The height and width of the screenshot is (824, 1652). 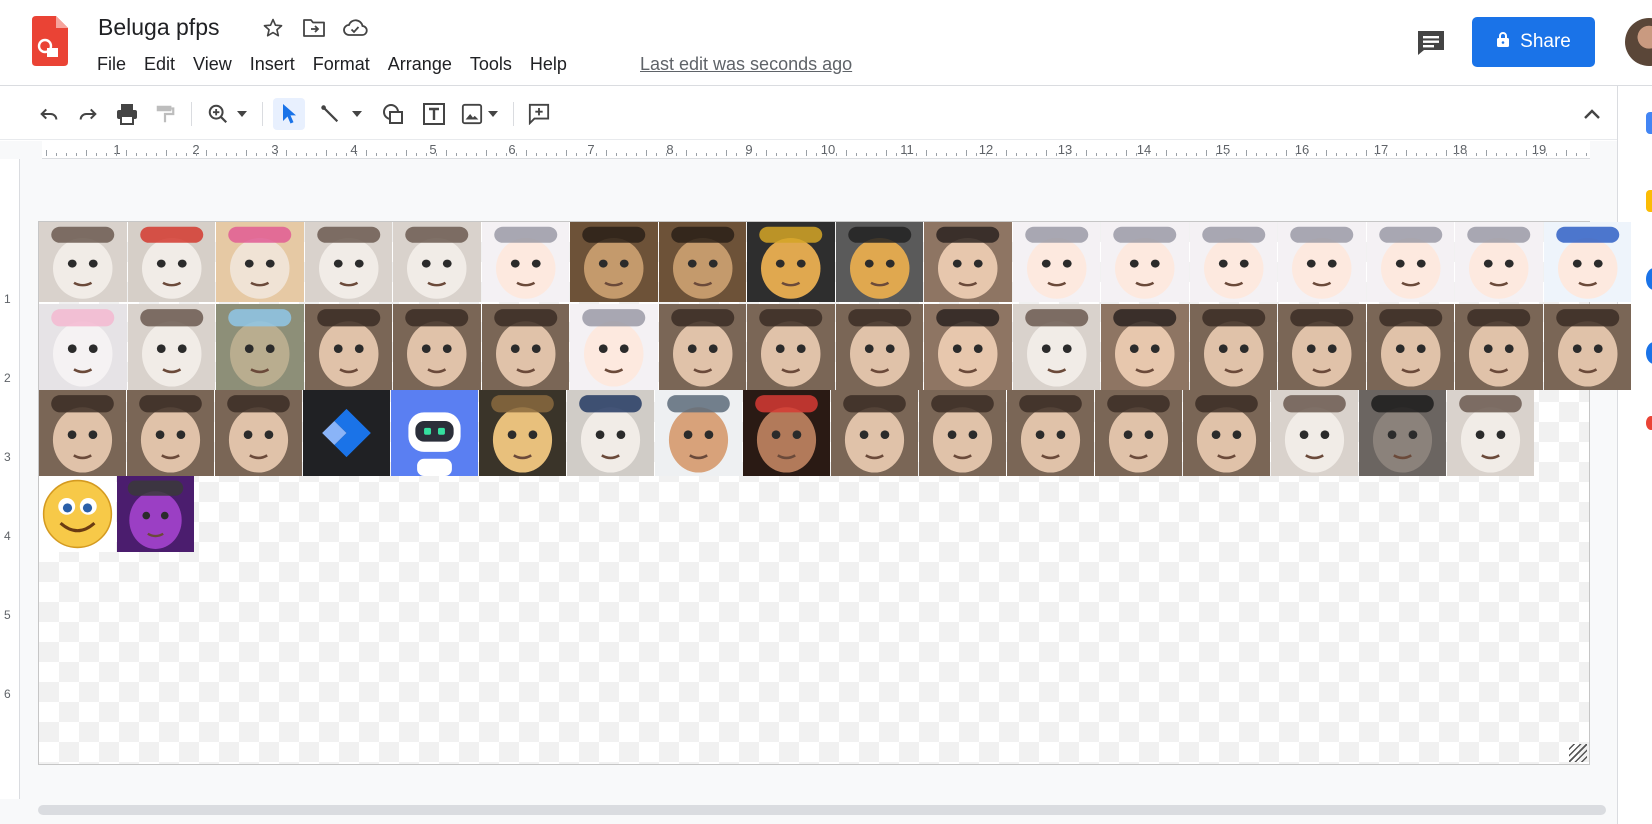 What do you see at coordinates (289, 114) in the screenshot?
I see `select-icon` at bounding box center [289, 114].